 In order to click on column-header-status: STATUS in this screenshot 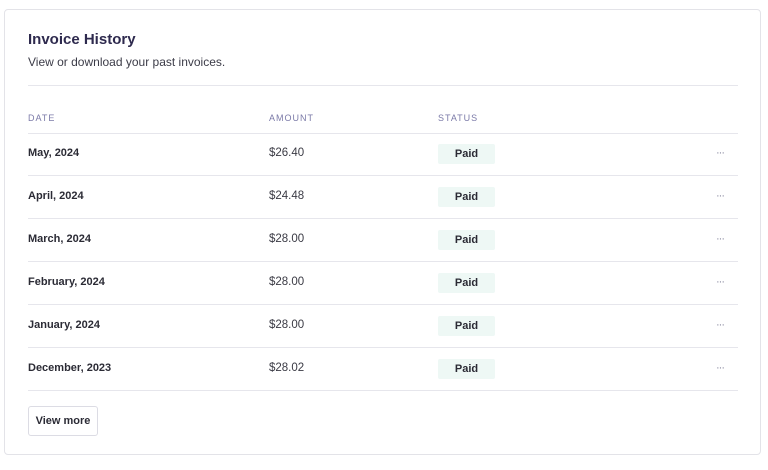, I will do `click(458, 118)`.